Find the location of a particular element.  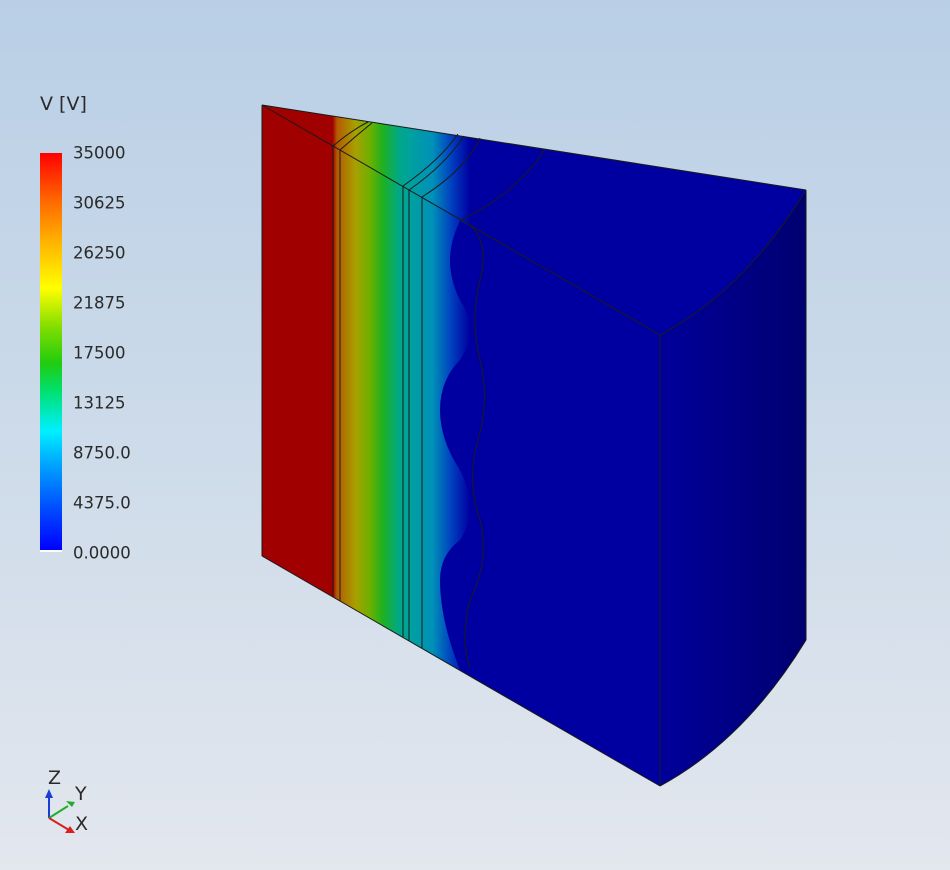

axis-triad: Z Y X is located at coordinates (66, 801).